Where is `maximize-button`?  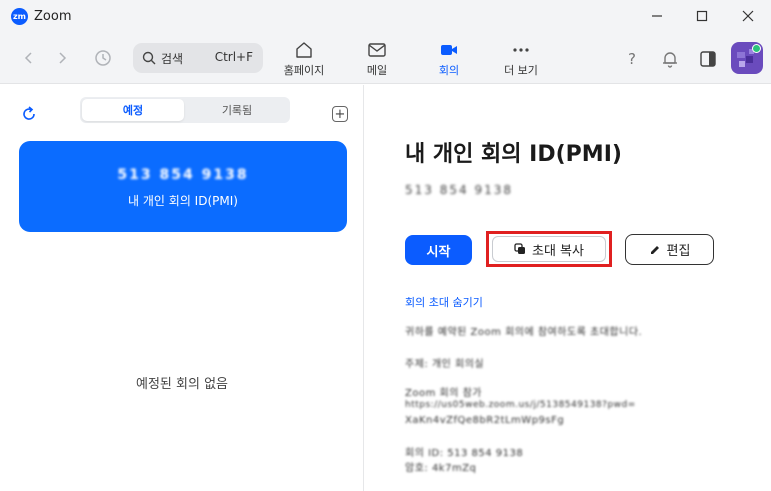
maximize-button is located at coordinates (702, 16).